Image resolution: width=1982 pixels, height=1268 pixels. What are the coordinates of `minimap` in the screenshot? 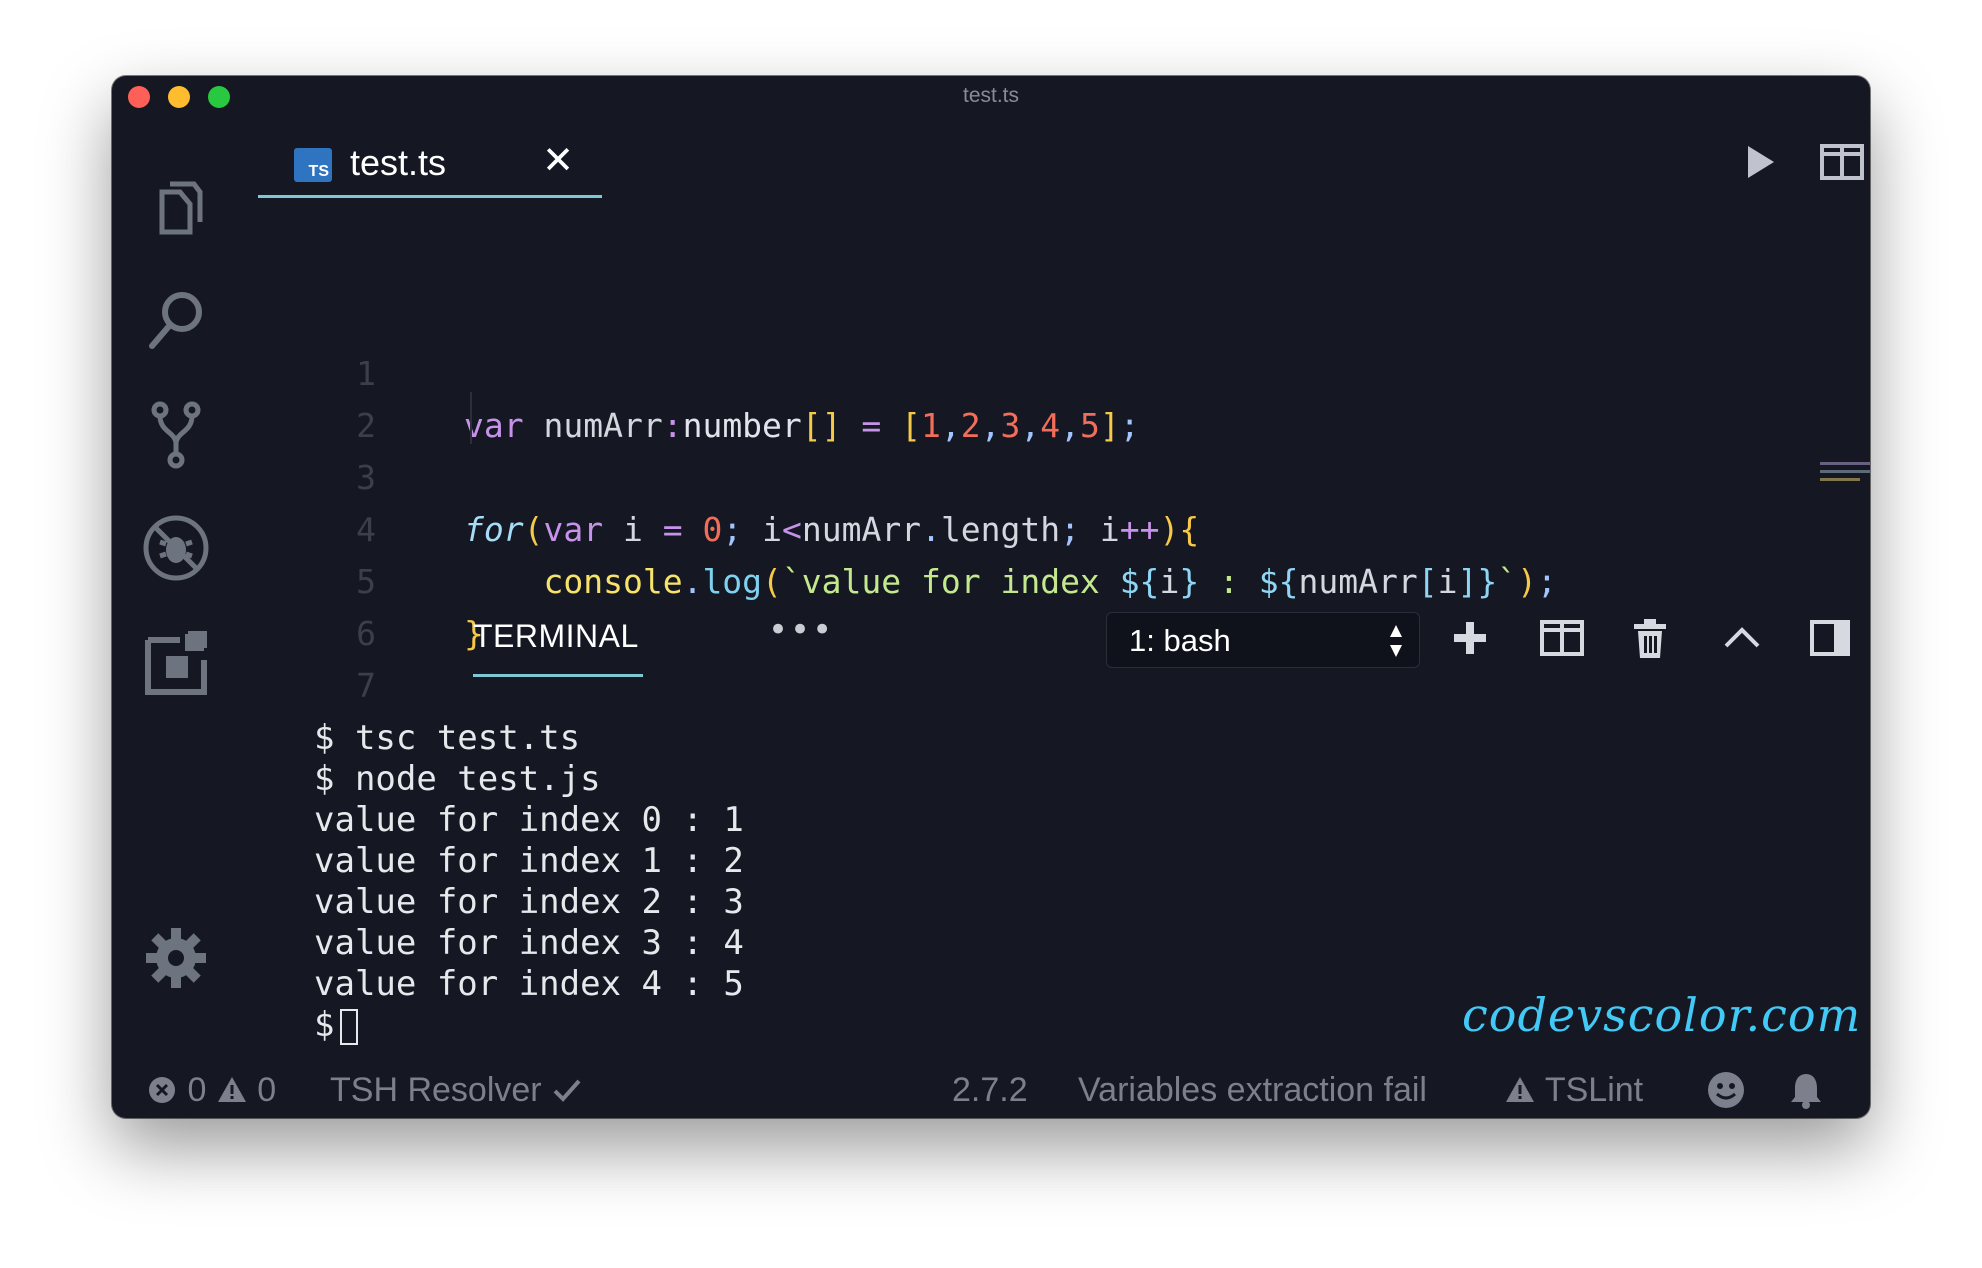 It's located at (1845, 473).